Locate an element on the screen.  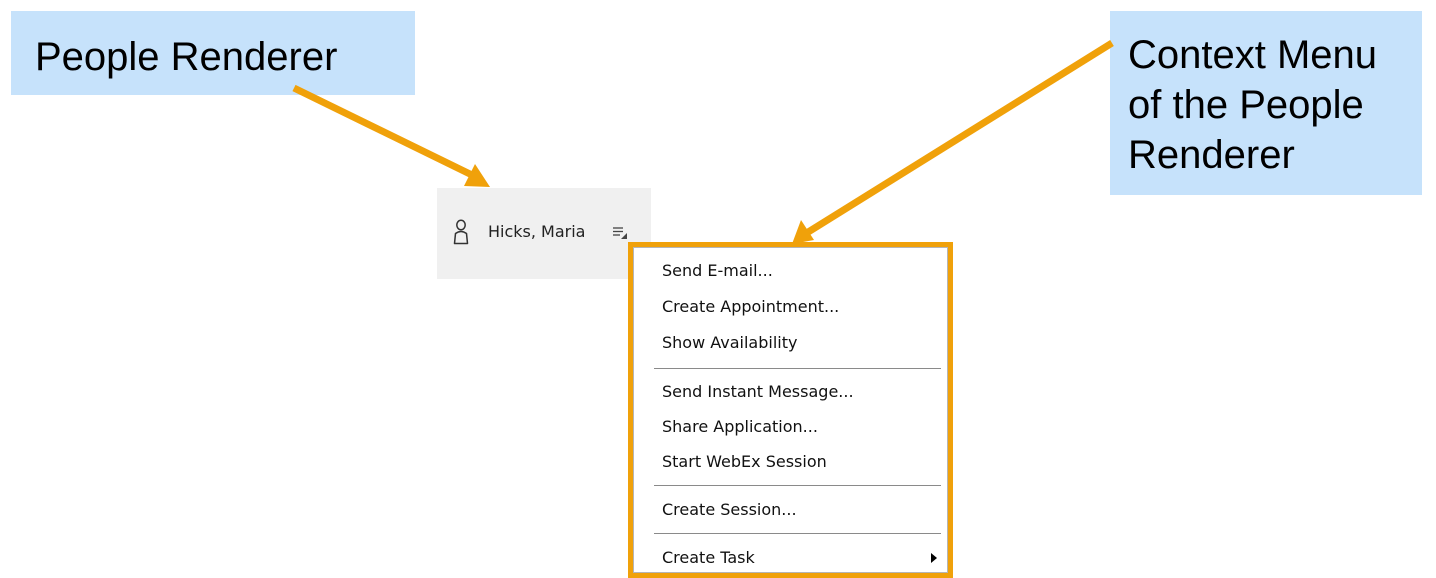
menu-item-start-webex-session: Start WebEx Session is located at coordinates (790, 462).